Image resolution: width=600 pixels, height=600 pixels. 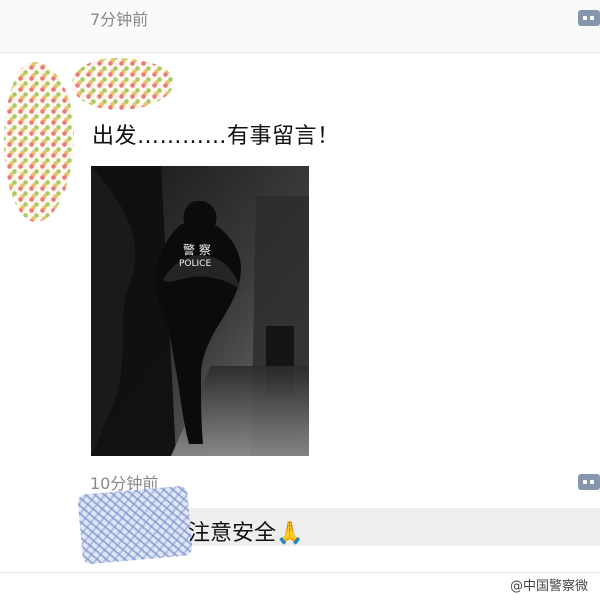 I want to click on svg-text: POLICE, so click(x=195, y=264).